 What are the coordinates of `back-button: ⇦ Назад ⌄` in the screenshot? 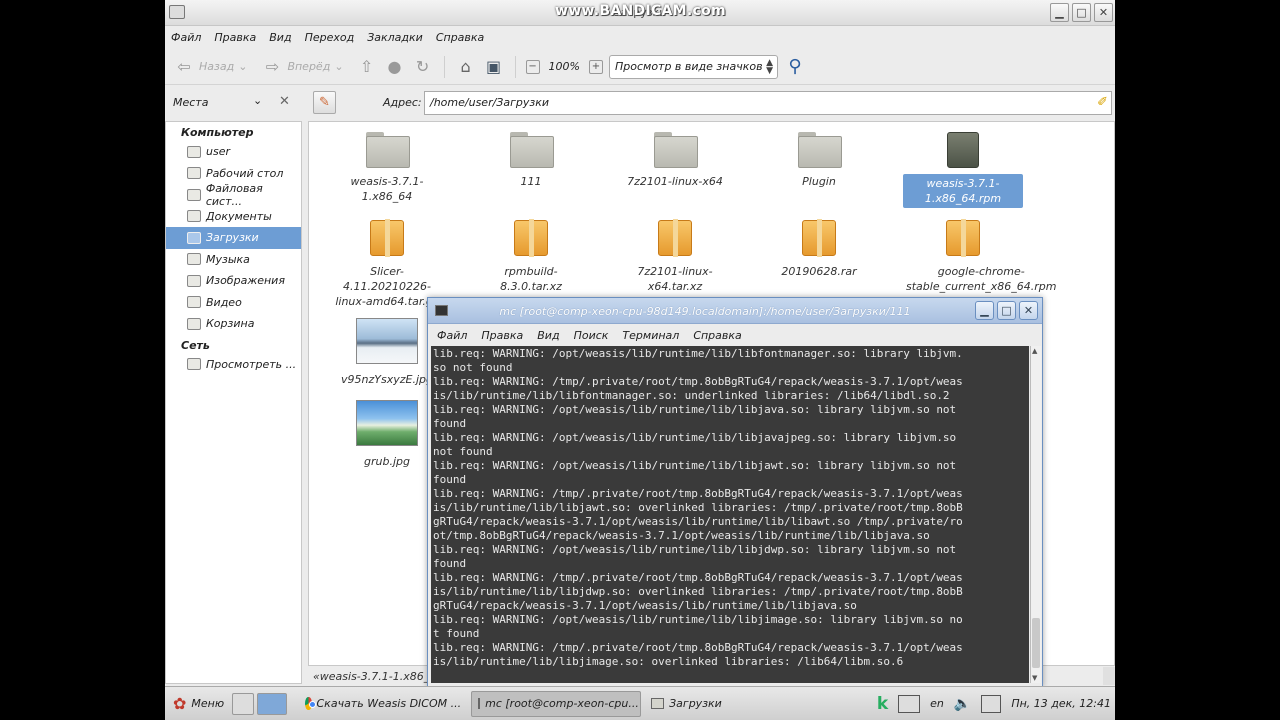 It's located at (210, 67).